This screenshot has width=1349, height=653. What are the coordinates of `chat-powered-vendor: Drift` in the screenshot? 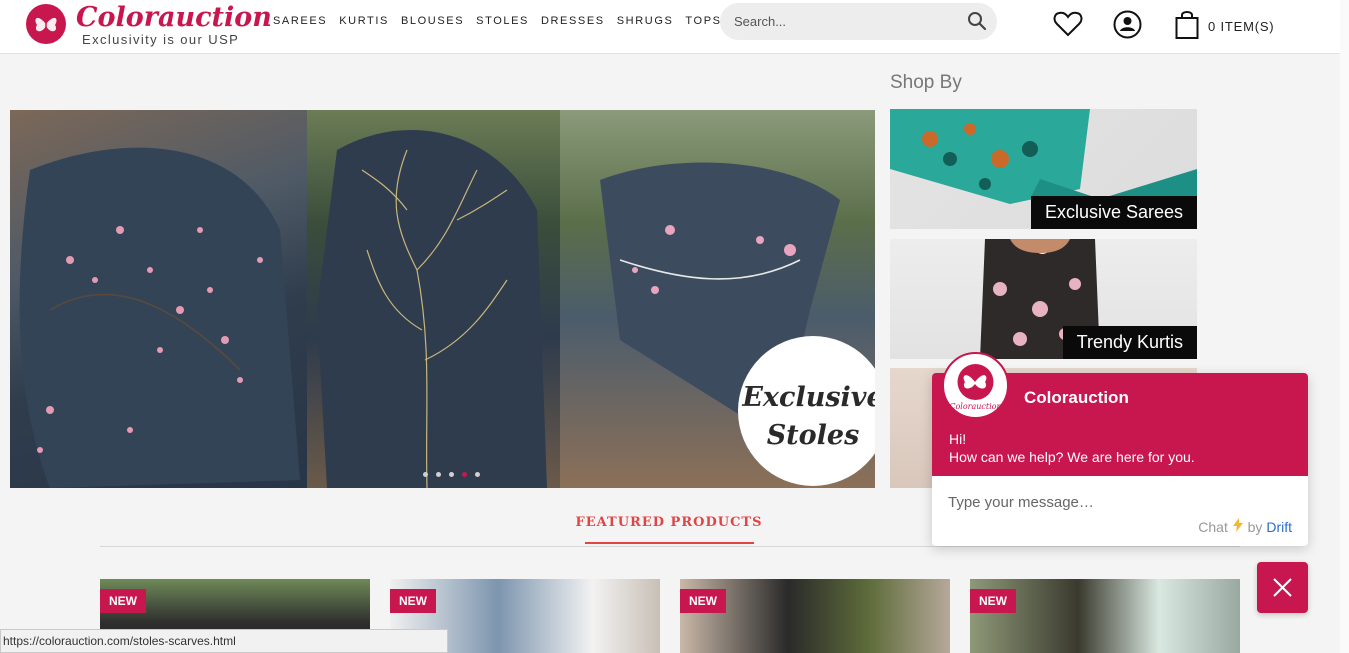 It's located at (1279, 527).